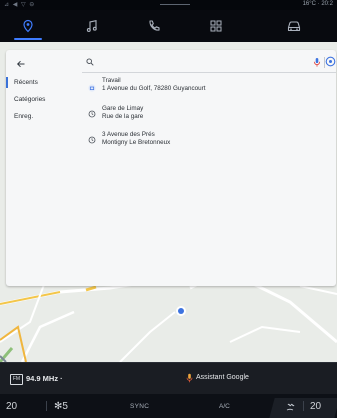 The width and height of the screenshot is (337, 418). Describe the element at coordinates (21, 64) in the screenshot. I see `back-arrow-icon` at that location.